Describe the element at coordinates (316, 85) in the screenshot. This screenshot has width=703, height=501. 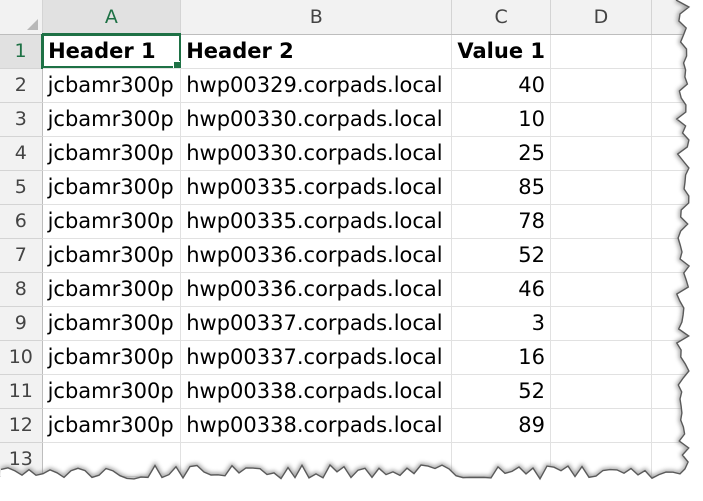
I see `cell-b: hwp00329.corpads.local` at that location.